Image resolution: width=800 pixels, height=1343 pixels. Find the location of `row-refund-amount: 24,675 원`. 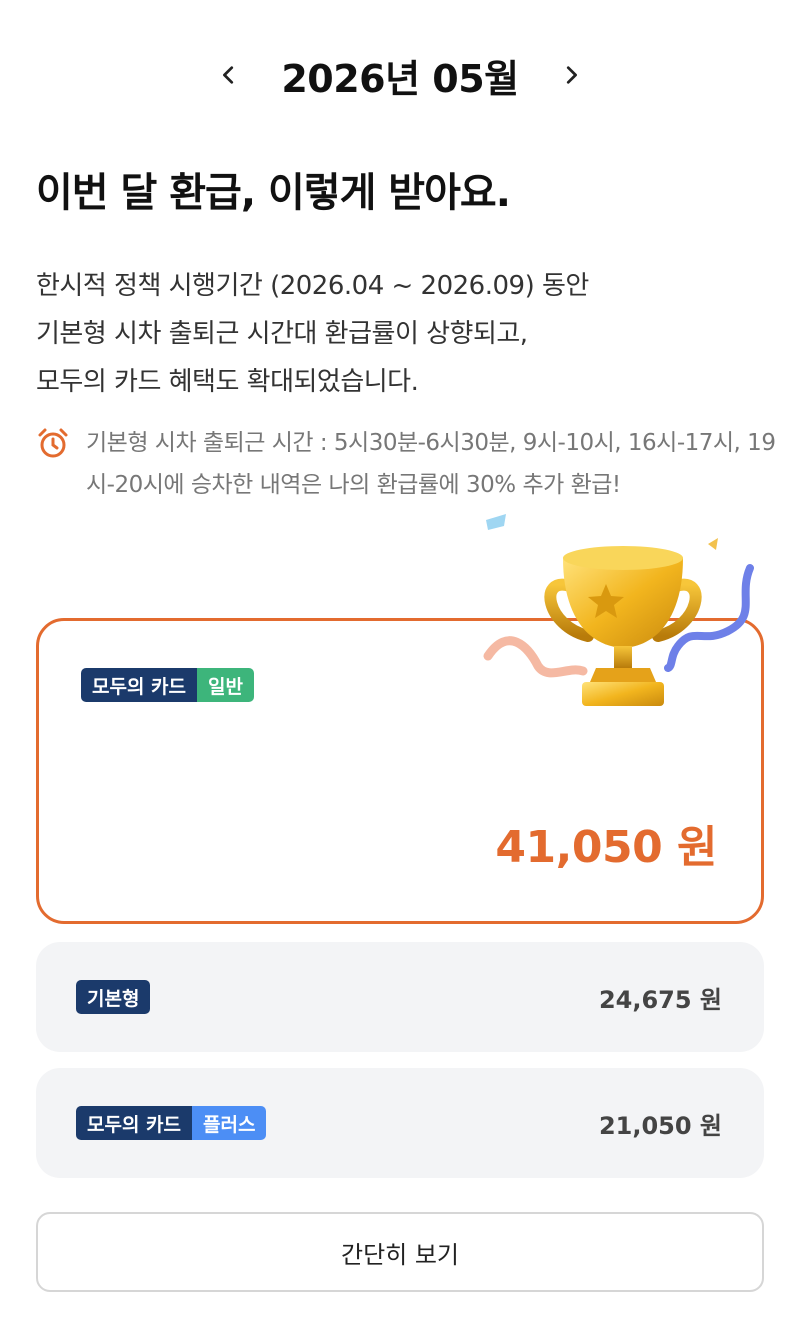

row-refund-amount: 24,675 원 is located at coordinates (660, 1000).